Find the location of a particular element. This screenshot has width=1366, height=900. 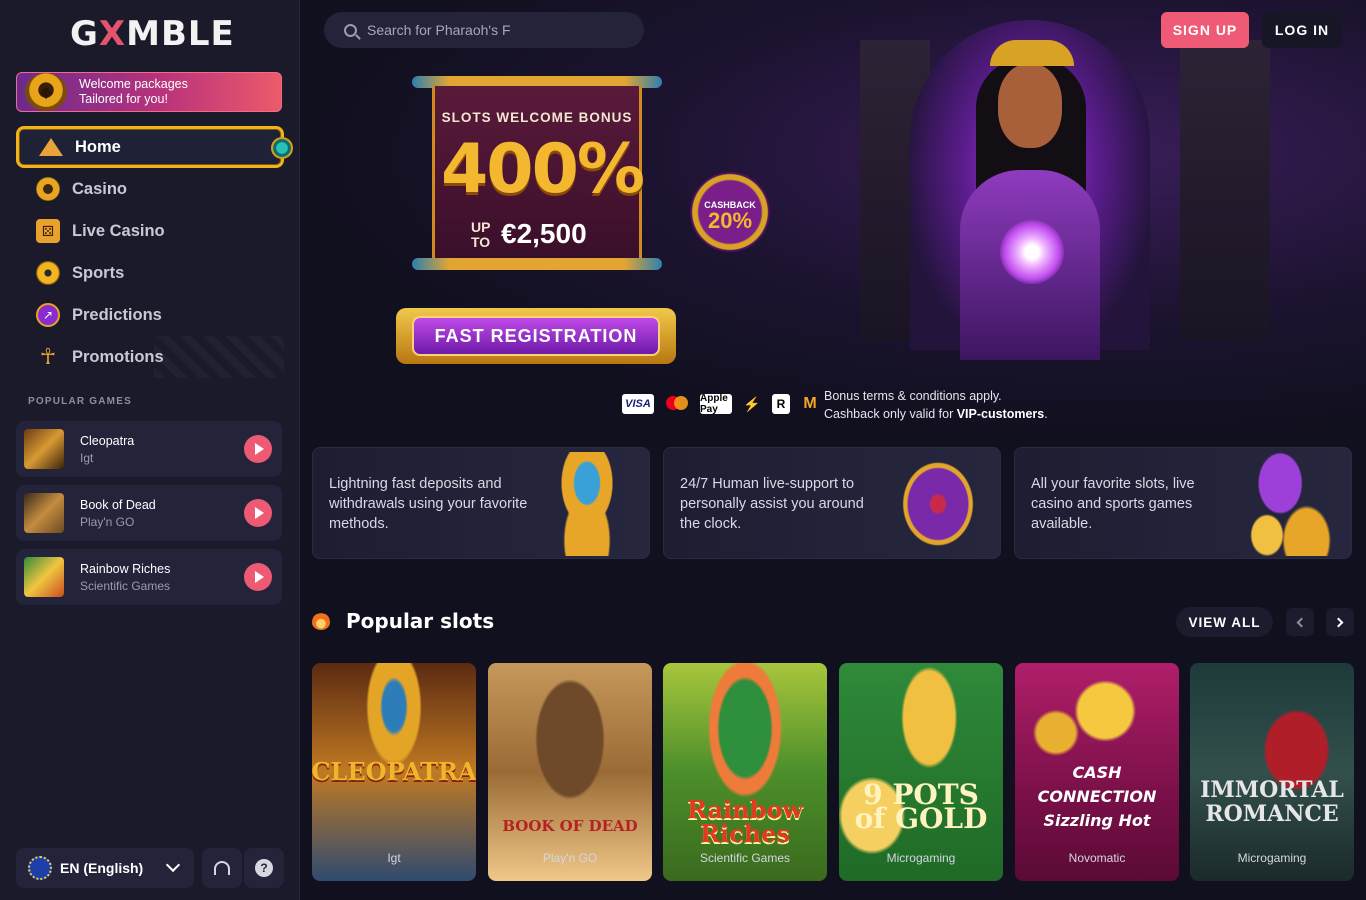

game-provider: Play'n GO is located at coordinates (107, 521).